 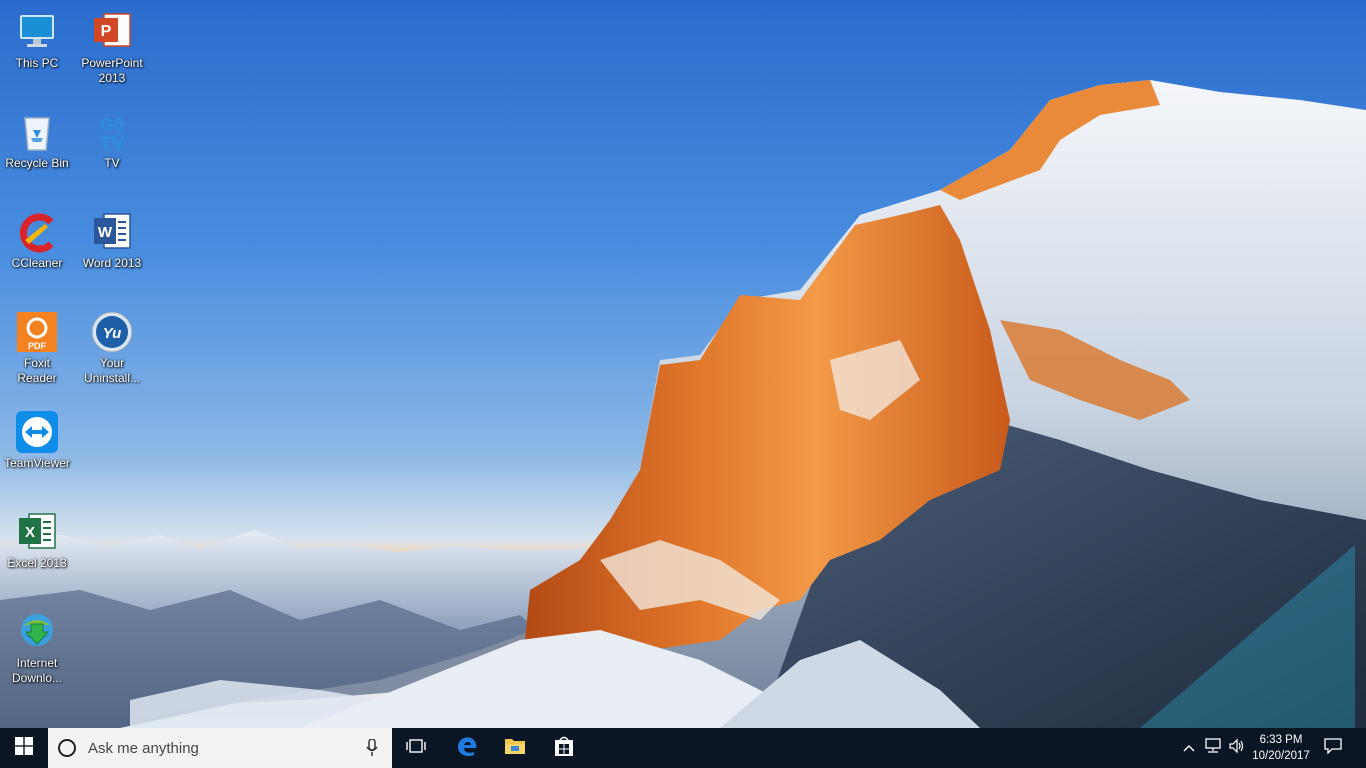 I want to click on desktop-icon-powerpoint: P PowerPoint 2013, so click(x=112, y=50).